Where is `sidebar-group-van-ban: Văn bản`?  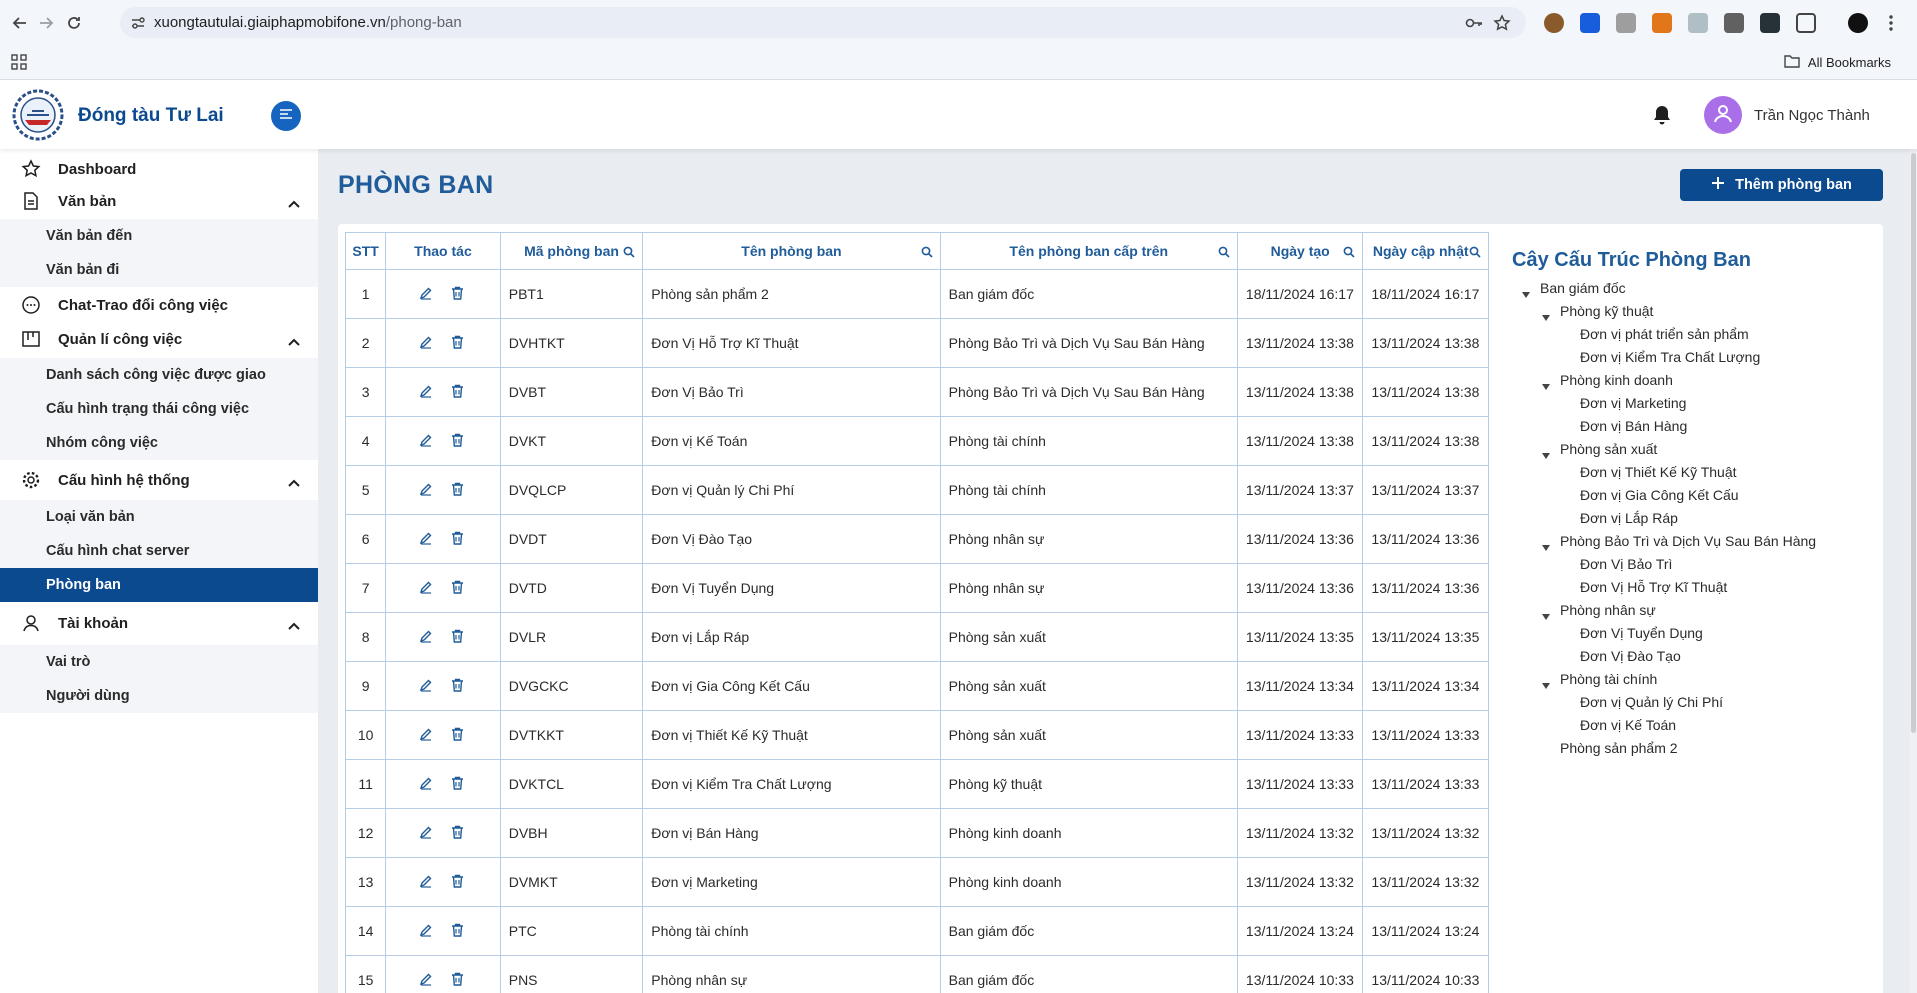
sidebar-group-van-ban: Văn bản is located at coordinates (159, 201).